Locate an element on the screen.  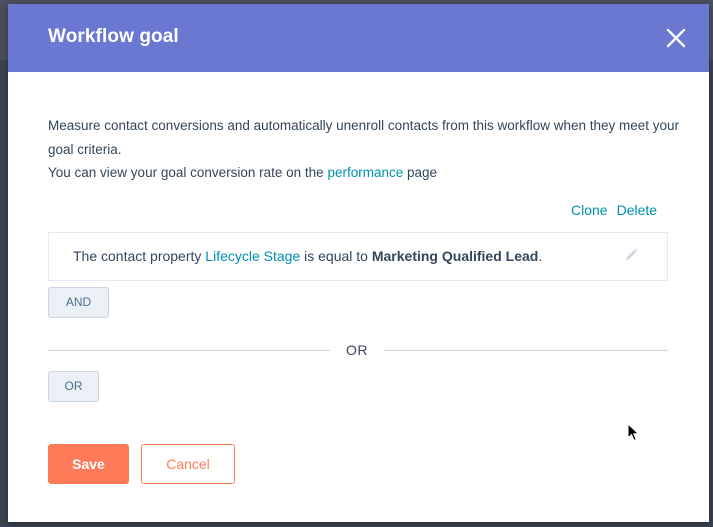
or-divider-right is located at coordinates (526, 350).